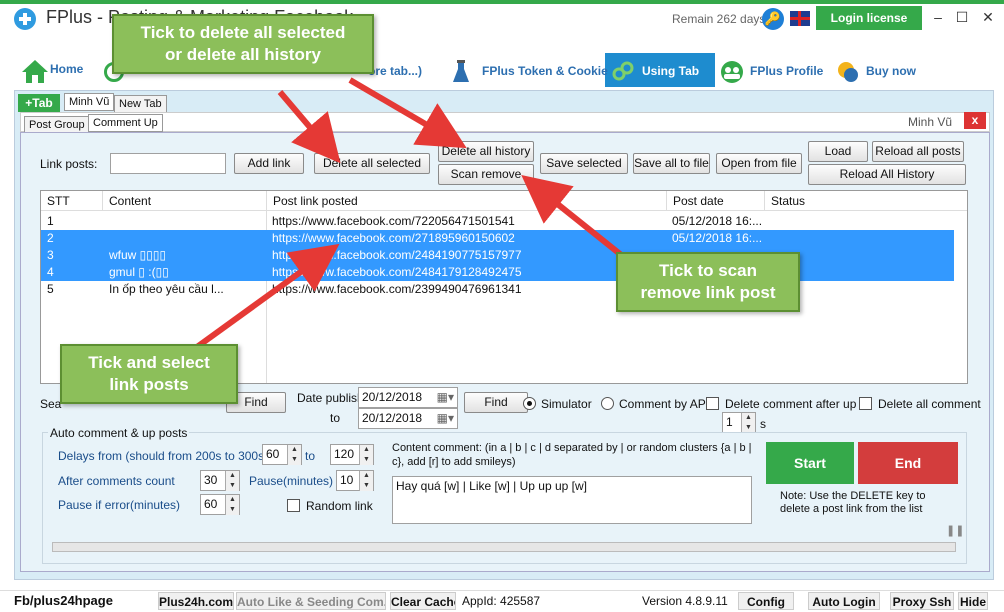 This screenshot has width=1004, height=612. I want to click on app-id: AppId: 425587, so click(501, 601).